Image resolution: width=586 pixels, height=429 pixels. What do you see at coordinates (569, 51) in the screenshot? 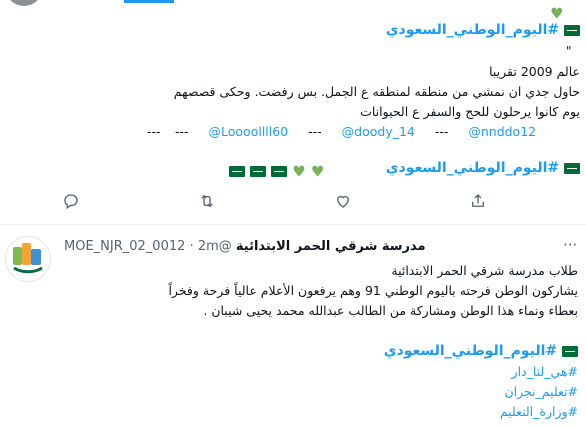
I see `quote-mark: "` at bounding box center [569, 51].